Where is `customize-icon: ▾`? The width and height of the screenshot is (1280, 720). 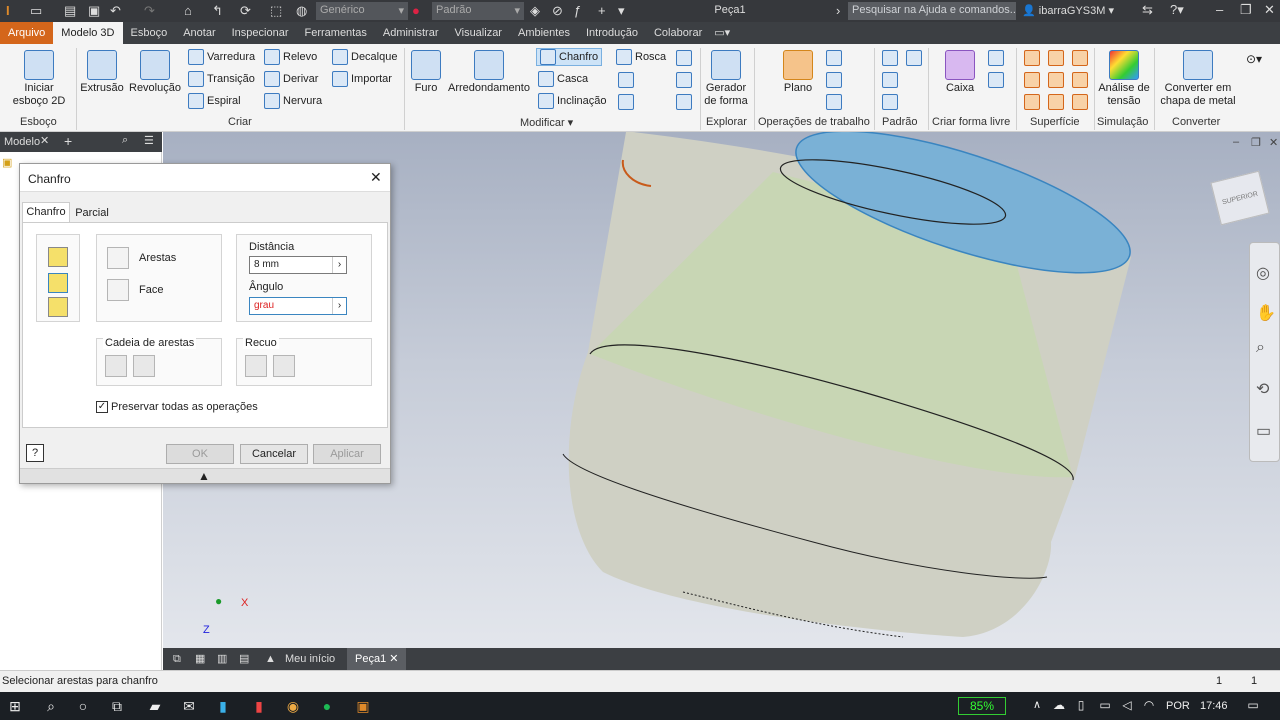
customize-icon: ▾ is located at coordinates (621, 11).